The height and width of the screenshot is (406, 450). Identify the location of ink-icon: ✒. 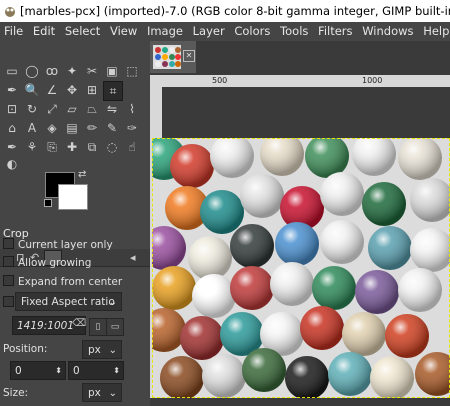
(12, 147).